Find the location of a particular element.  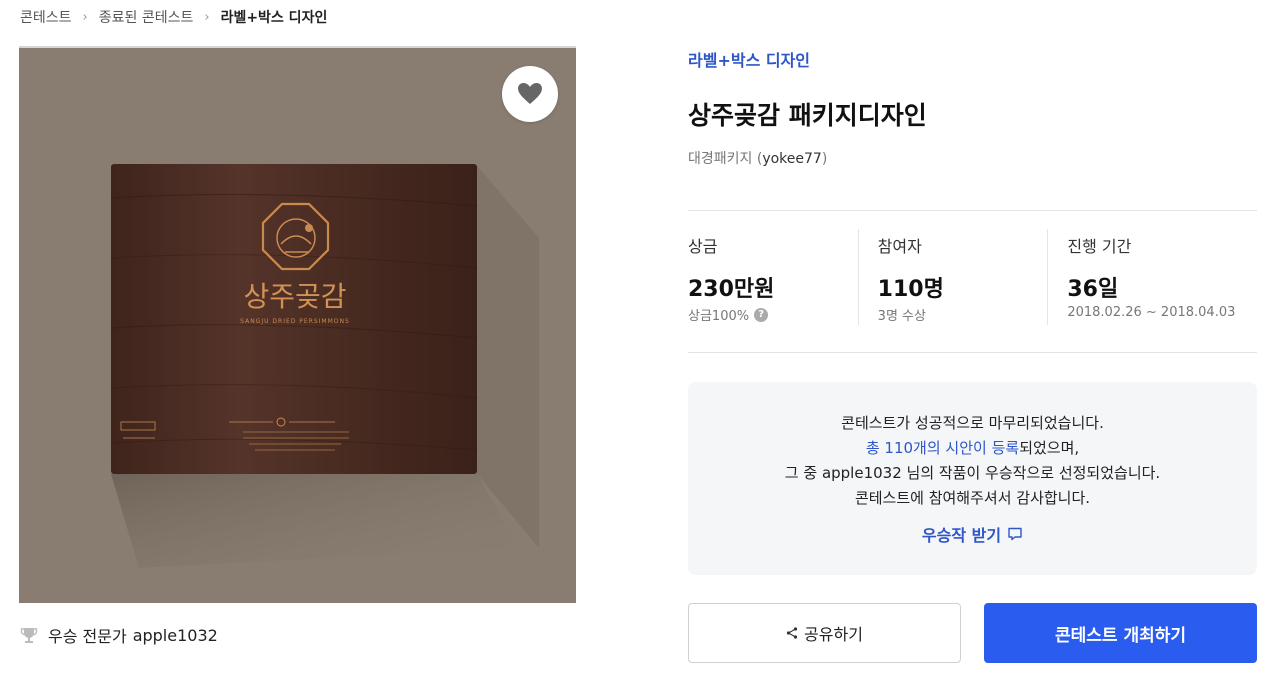

stat-participants-label: 참여자 is located at coordinates (899, 246).